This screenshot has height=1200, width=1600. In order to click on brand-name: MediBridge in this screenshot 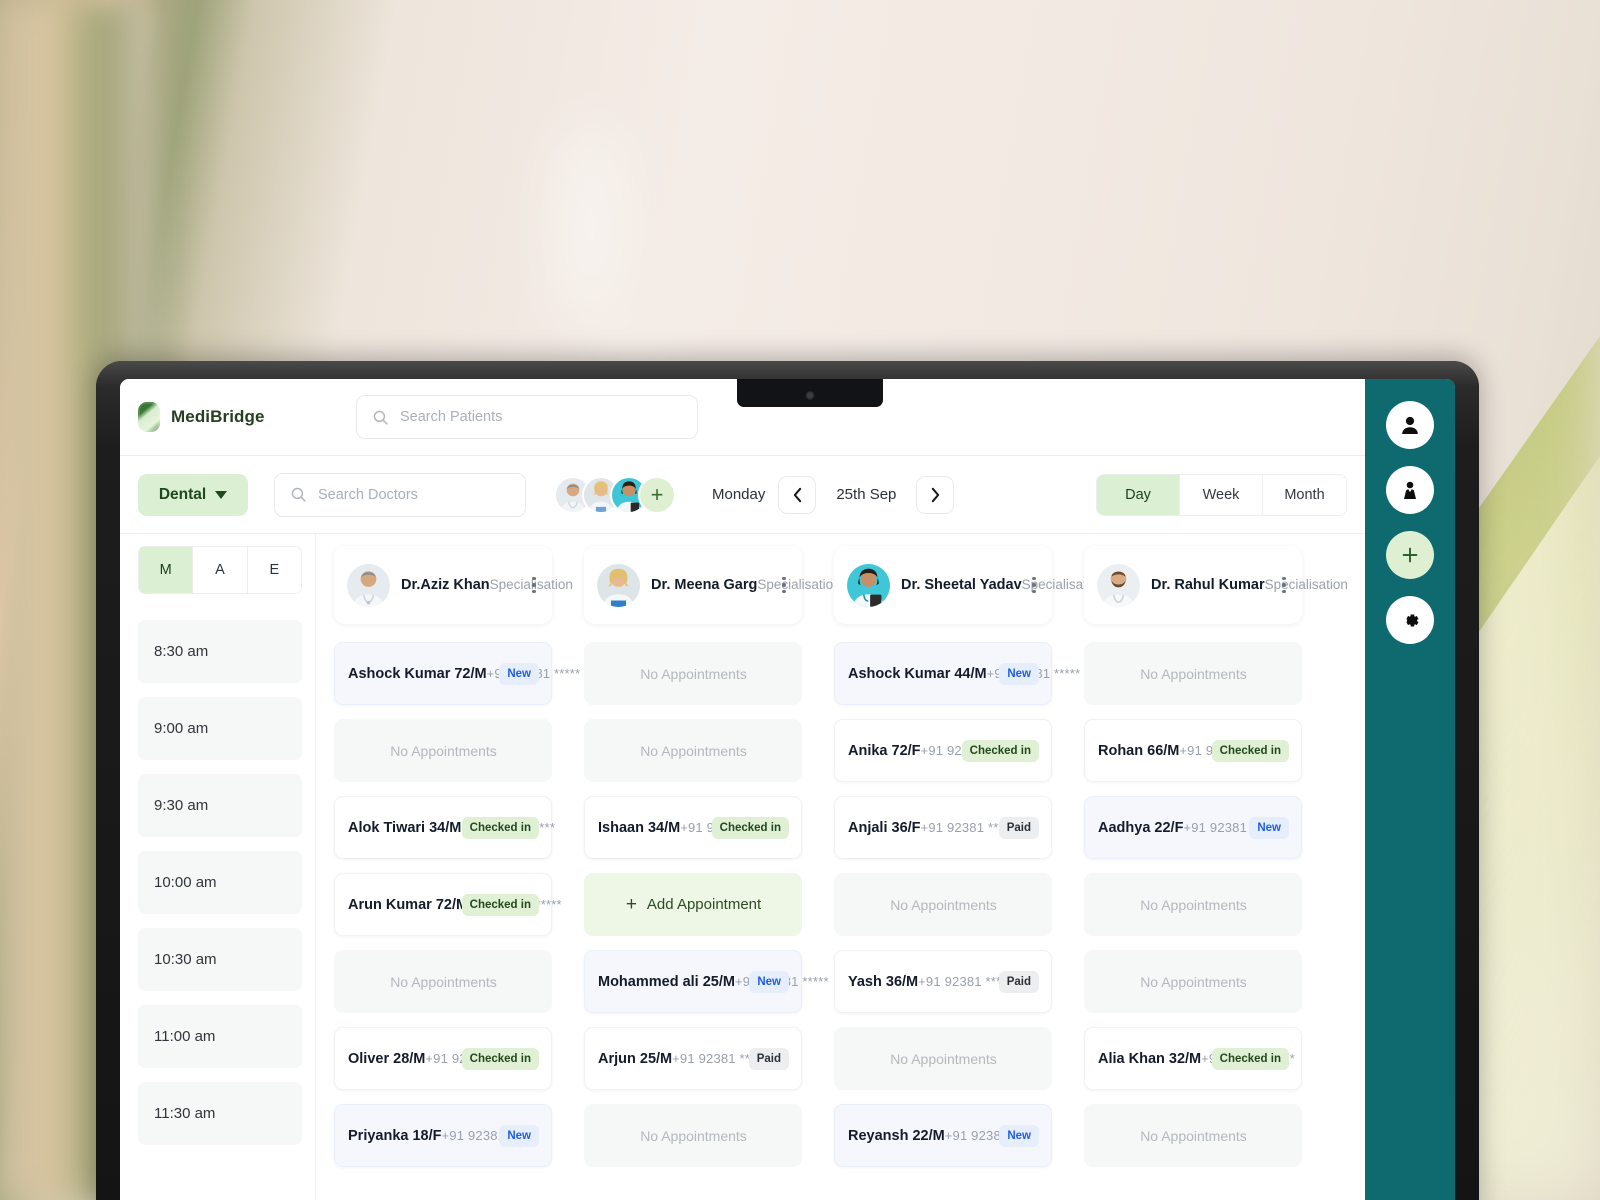, I will do `click(218, 416)`.